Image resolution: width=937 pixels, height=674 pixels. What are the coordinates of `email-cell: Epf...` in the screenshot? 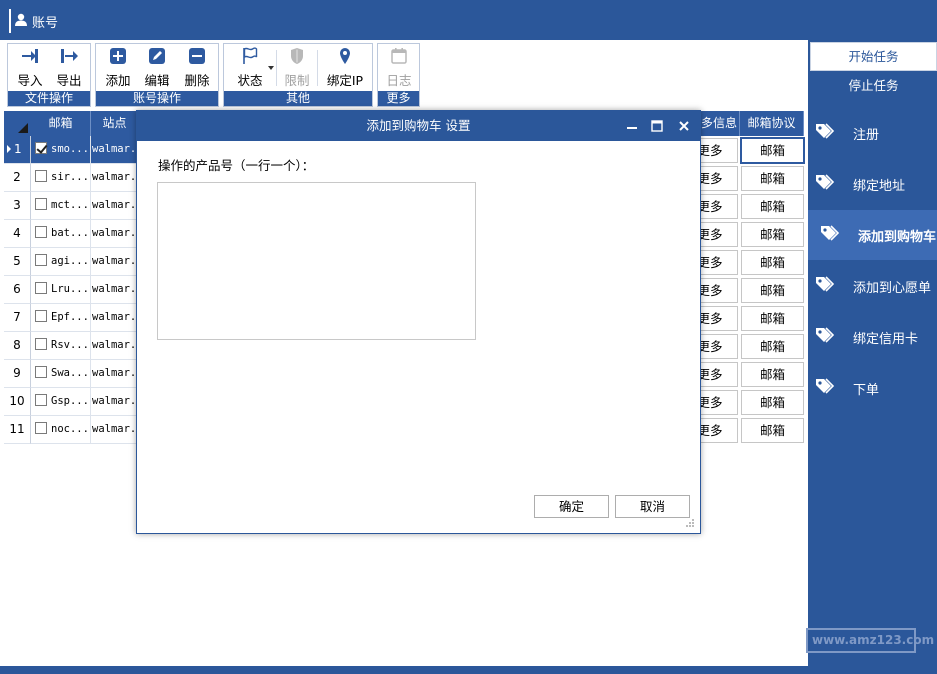 It's located at (61, 318).